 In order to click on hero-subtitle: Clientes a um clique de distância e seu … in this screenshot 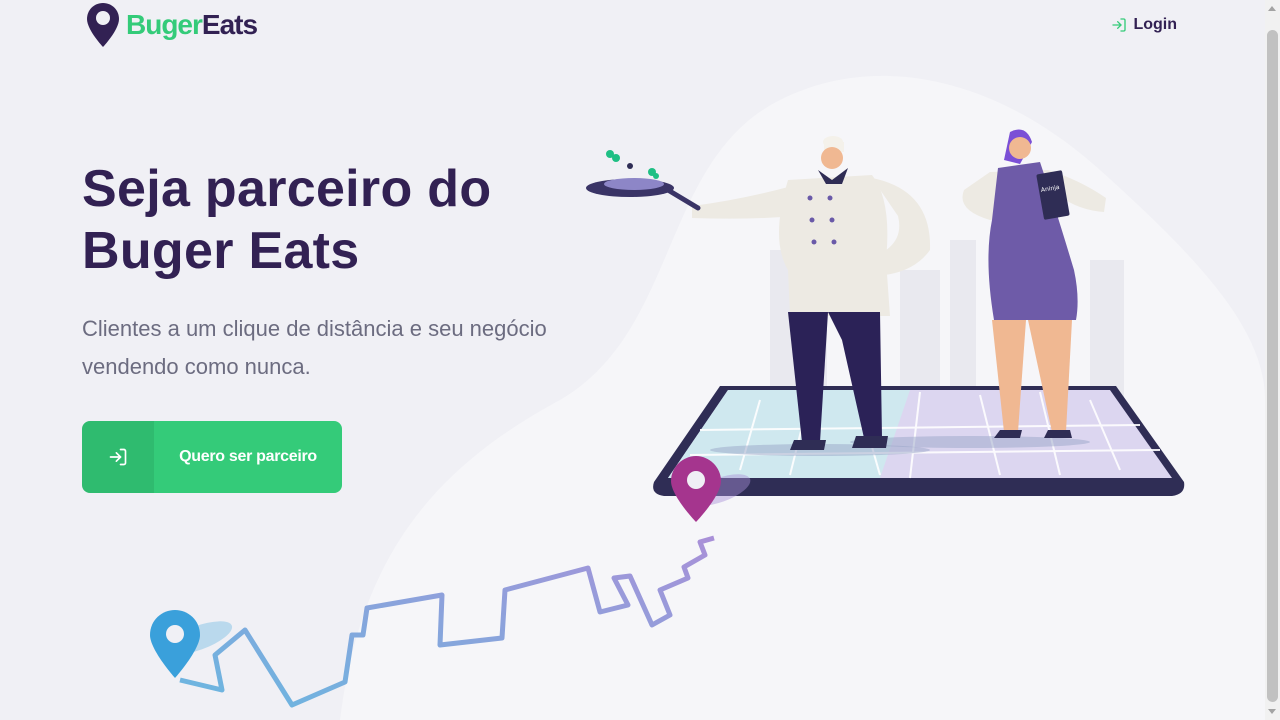, I will do `click(314, 347)`.